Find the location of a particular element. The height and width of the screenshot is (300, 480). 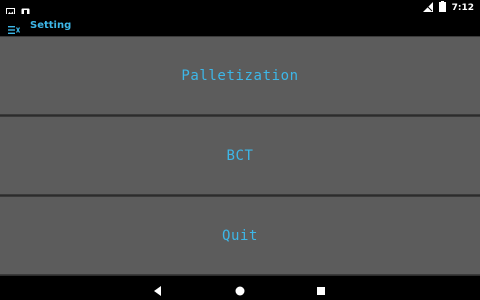

status-bar: 7:12 is located at coordinates (240, 8).